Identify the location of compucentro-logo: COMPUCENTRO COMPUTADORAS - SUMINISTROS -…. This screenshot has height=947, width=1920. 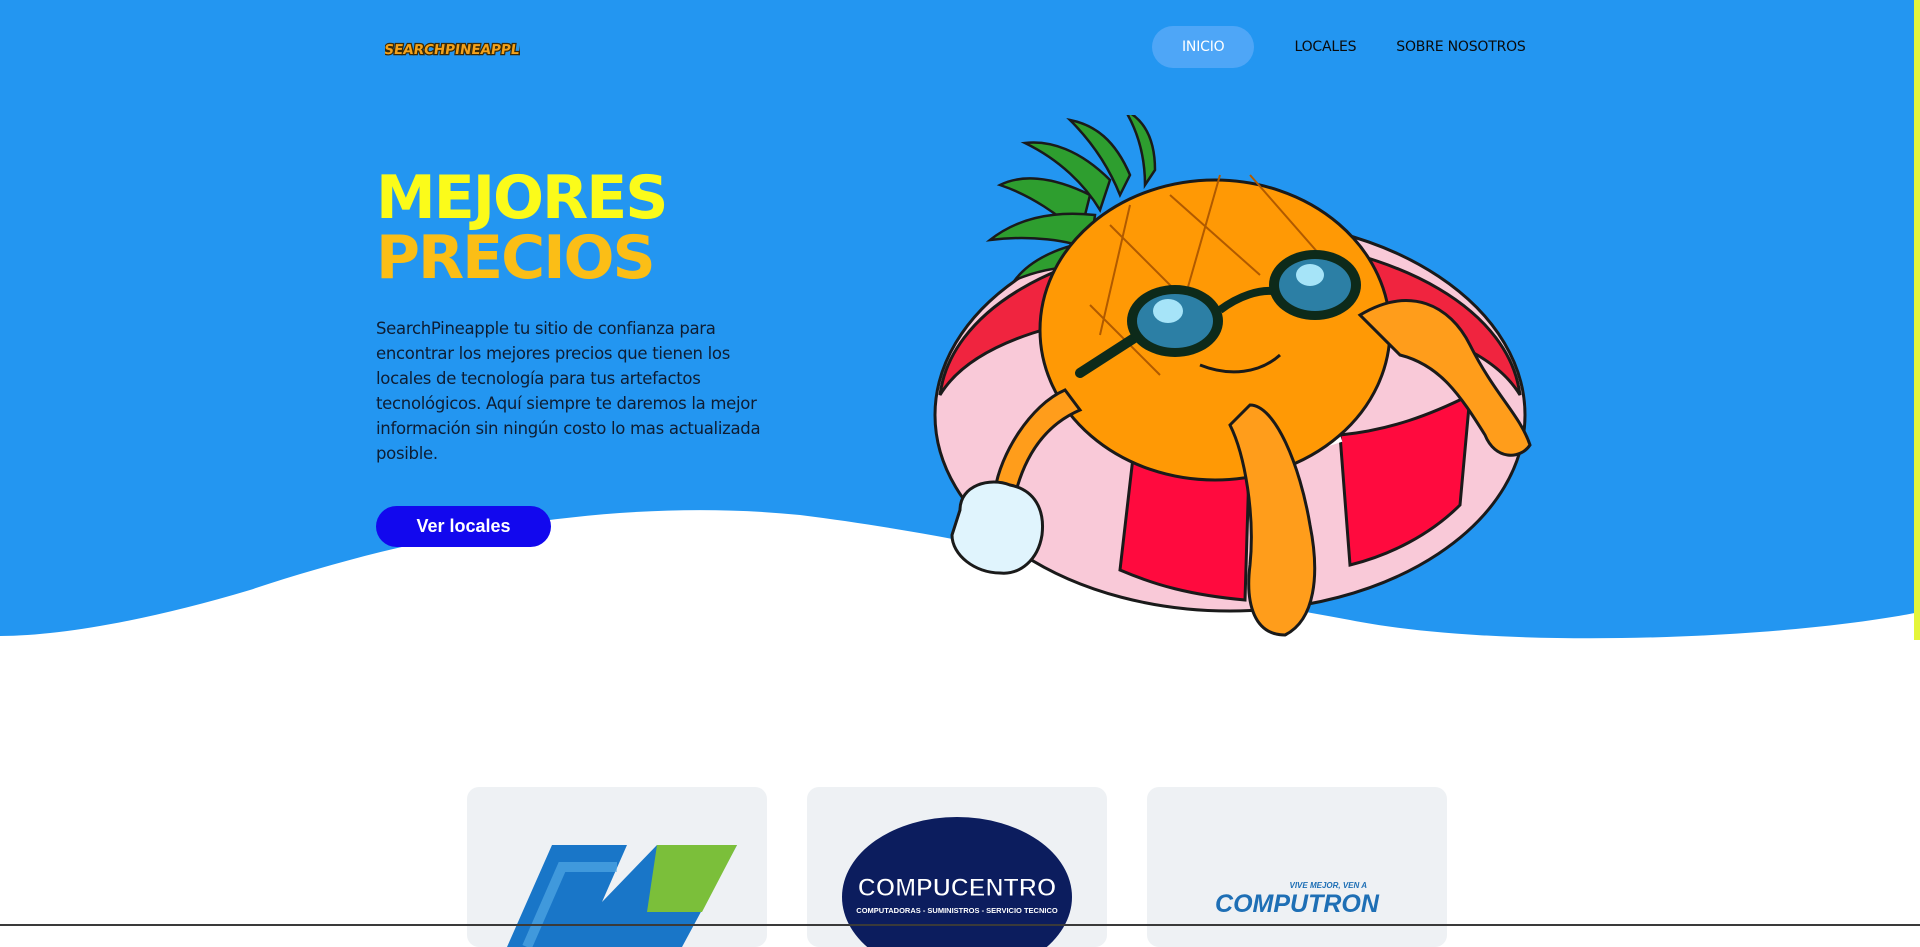
(957, 882).